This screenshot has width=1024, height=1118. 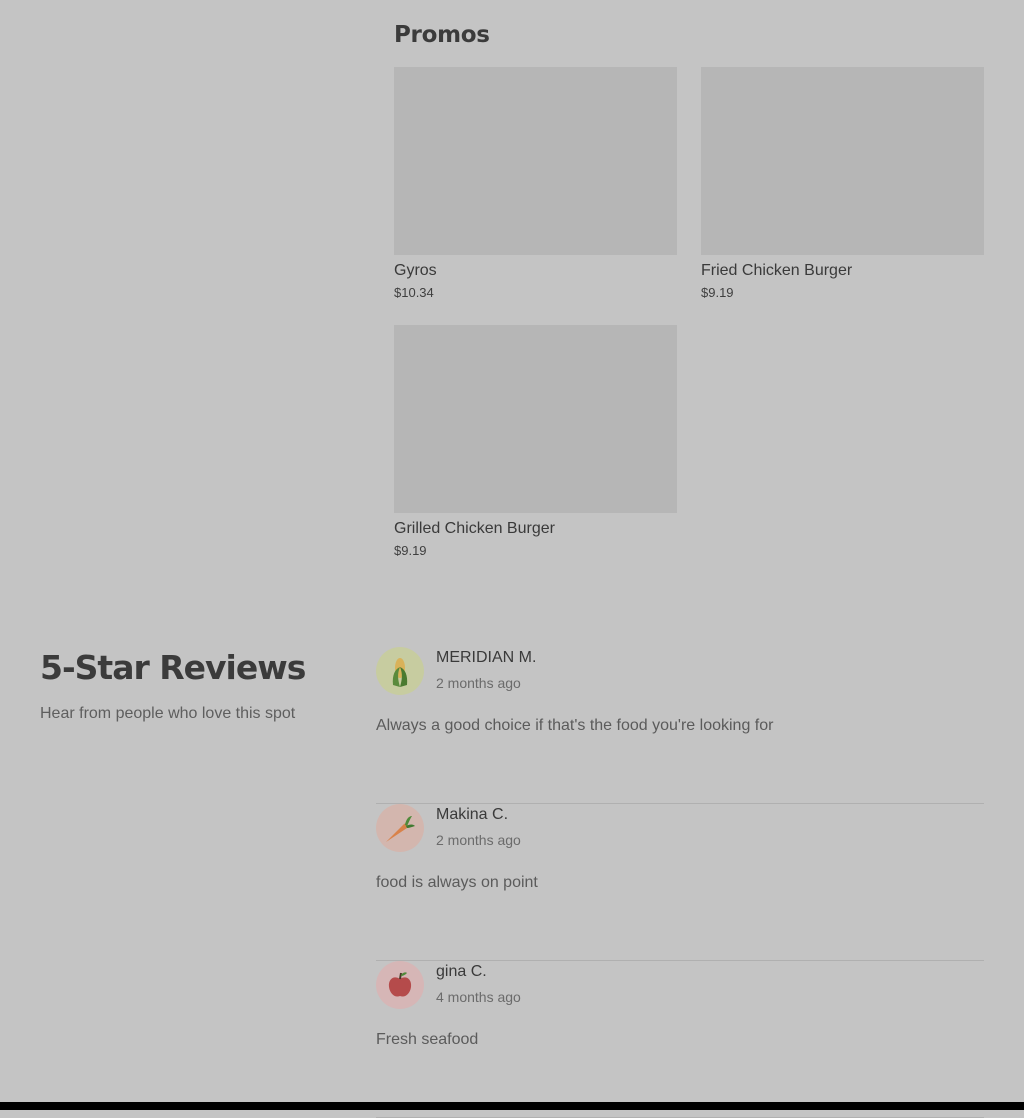 I want to click on promo-item-name: Fried Chicken Burger, so click(x=842, y=271).